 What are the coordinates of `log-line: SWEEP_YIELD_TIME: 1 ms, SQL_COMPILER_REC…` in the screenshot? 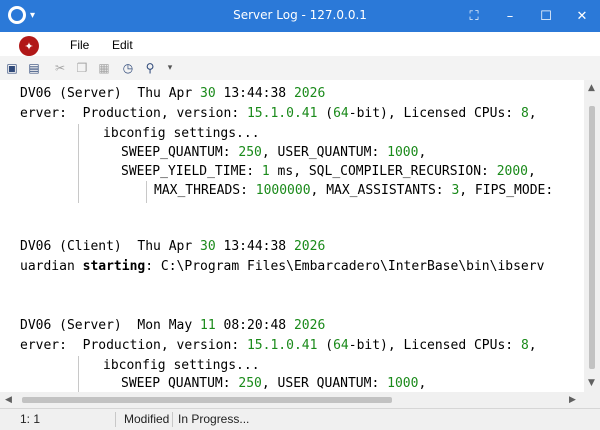 It's located at (328, 171).